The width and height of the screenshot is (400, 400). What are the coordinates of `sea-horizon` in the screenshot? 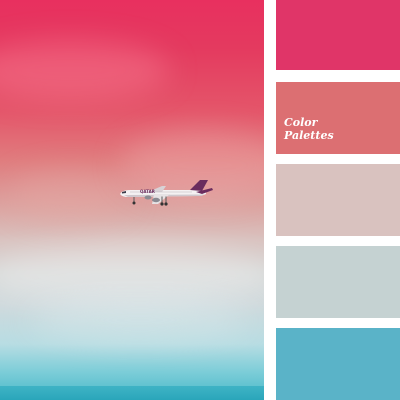 It's located at (132, 393).